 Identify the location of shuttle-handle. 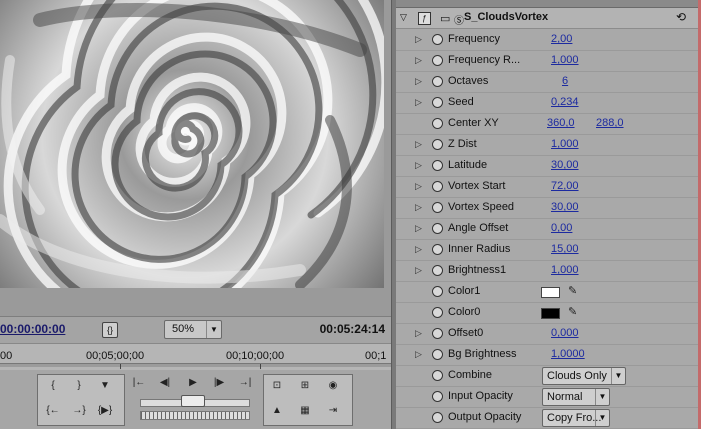
(193, 401).